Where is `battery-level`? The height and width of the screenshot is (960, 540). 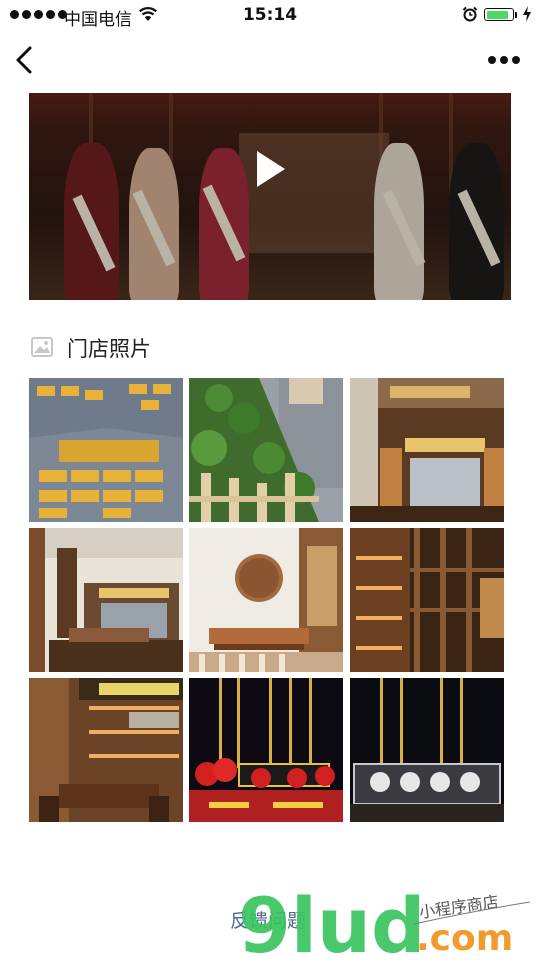 battery-level is located at coordinates (497, 14).